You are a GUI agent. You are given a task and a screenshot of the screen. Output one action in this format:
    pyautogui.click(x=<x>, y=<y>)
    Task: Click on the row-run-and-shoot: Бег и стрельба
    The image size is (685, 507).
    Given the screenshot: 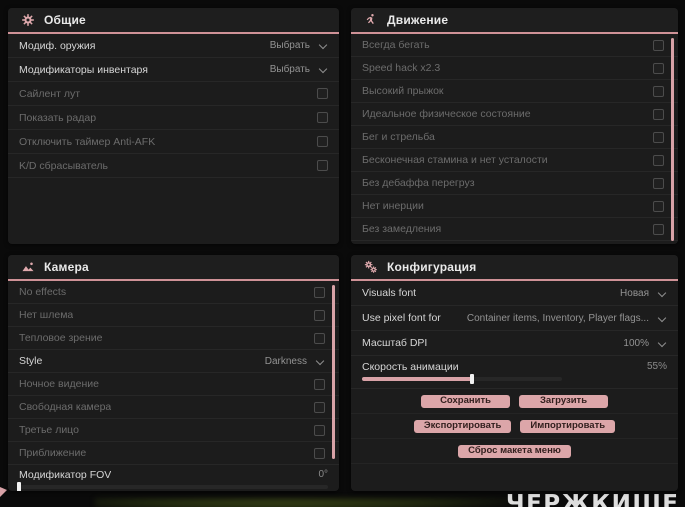 What is the action you would take?
    pyautogui.click(x=514, y=137)
    